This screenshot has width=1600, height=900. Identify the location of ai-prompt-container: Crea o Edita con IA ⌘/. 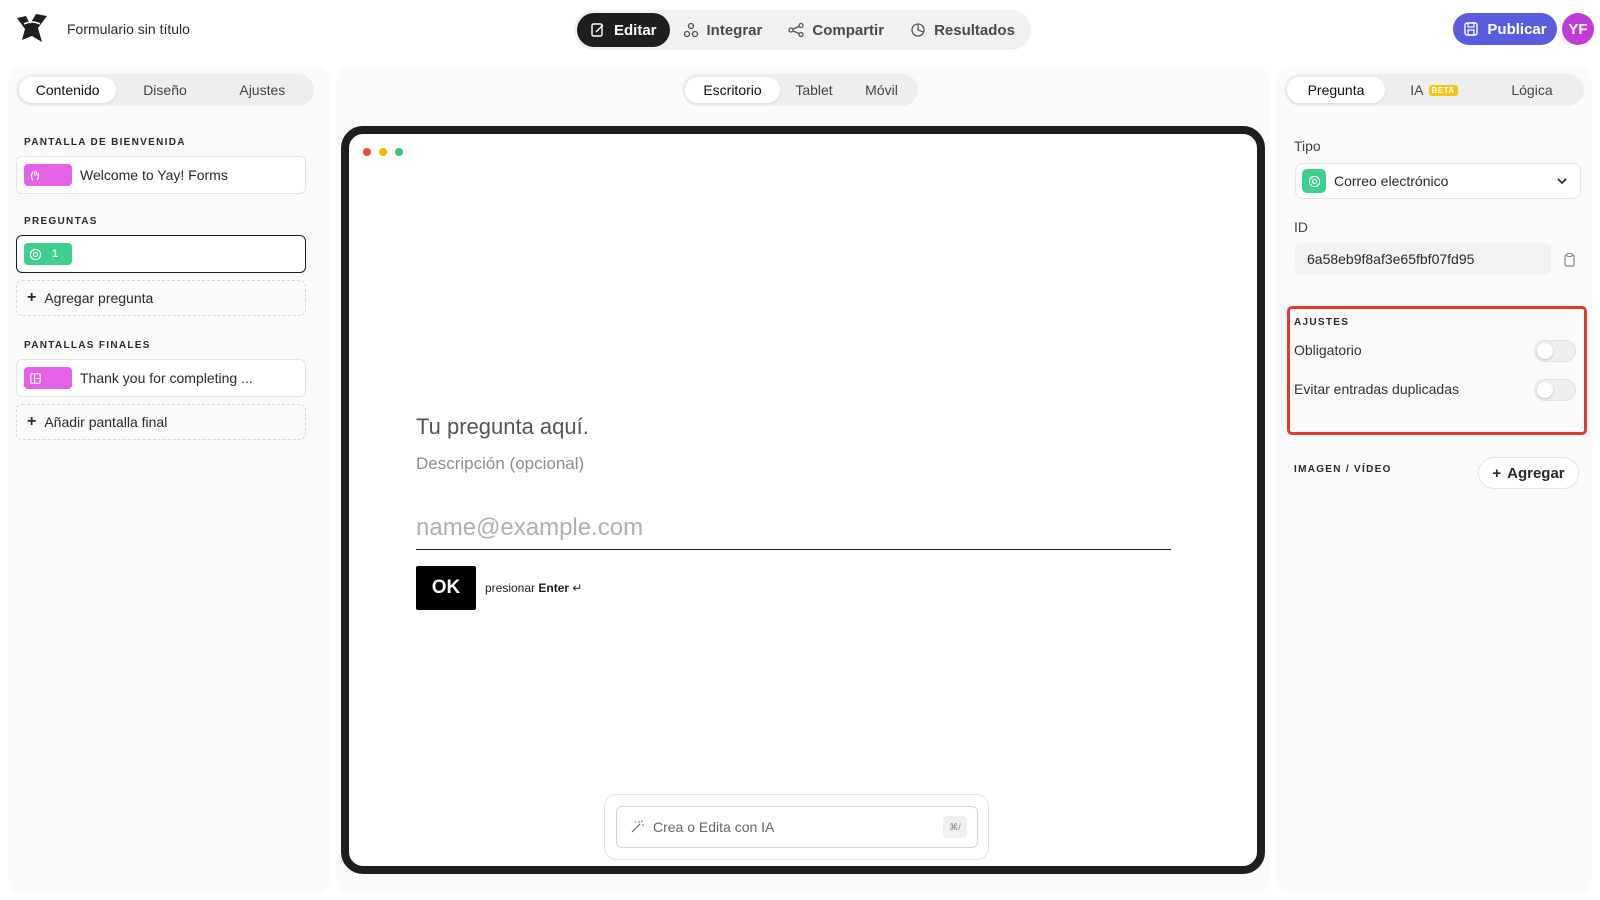
(796, 827).